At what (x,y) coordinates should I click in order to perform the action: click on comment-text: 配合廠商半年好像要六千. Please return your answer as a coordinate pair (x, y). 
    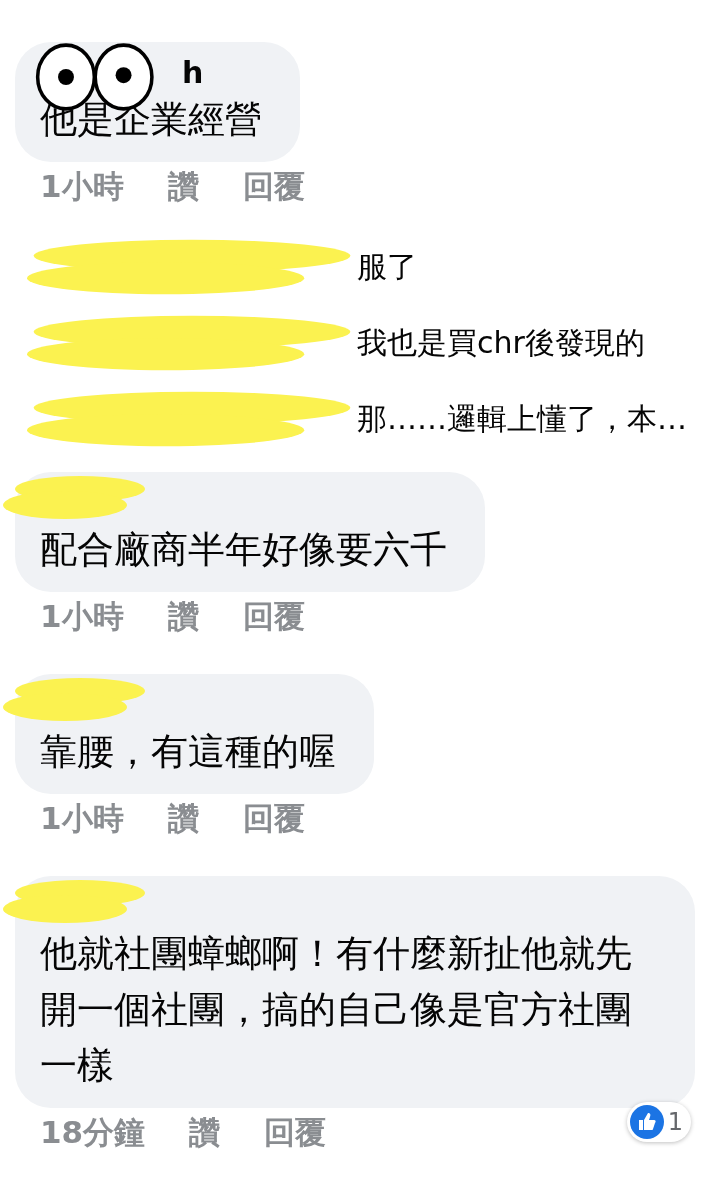
    Looking at the image, I should click on (243, 550).